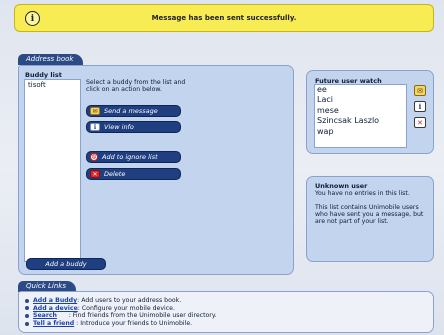 The height and width of the screenshot is (335, 444). I want to click on add-to-ignore-button: ⦸ Add to ignore list, so click(133, 157).